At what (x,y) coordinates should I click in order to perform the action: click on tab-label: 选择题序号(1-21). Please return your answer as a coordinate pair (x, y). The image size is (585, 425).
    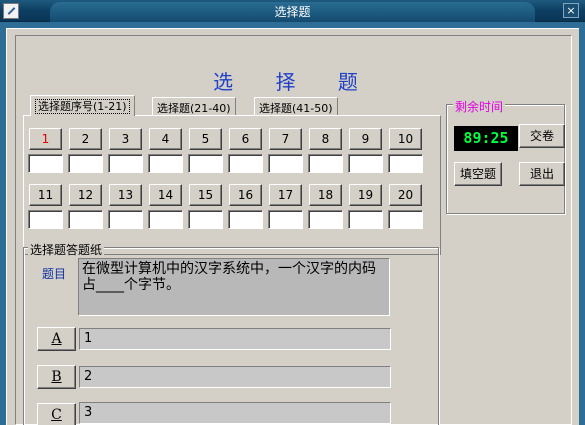
    Looking at the image, I should click on (82, 106).